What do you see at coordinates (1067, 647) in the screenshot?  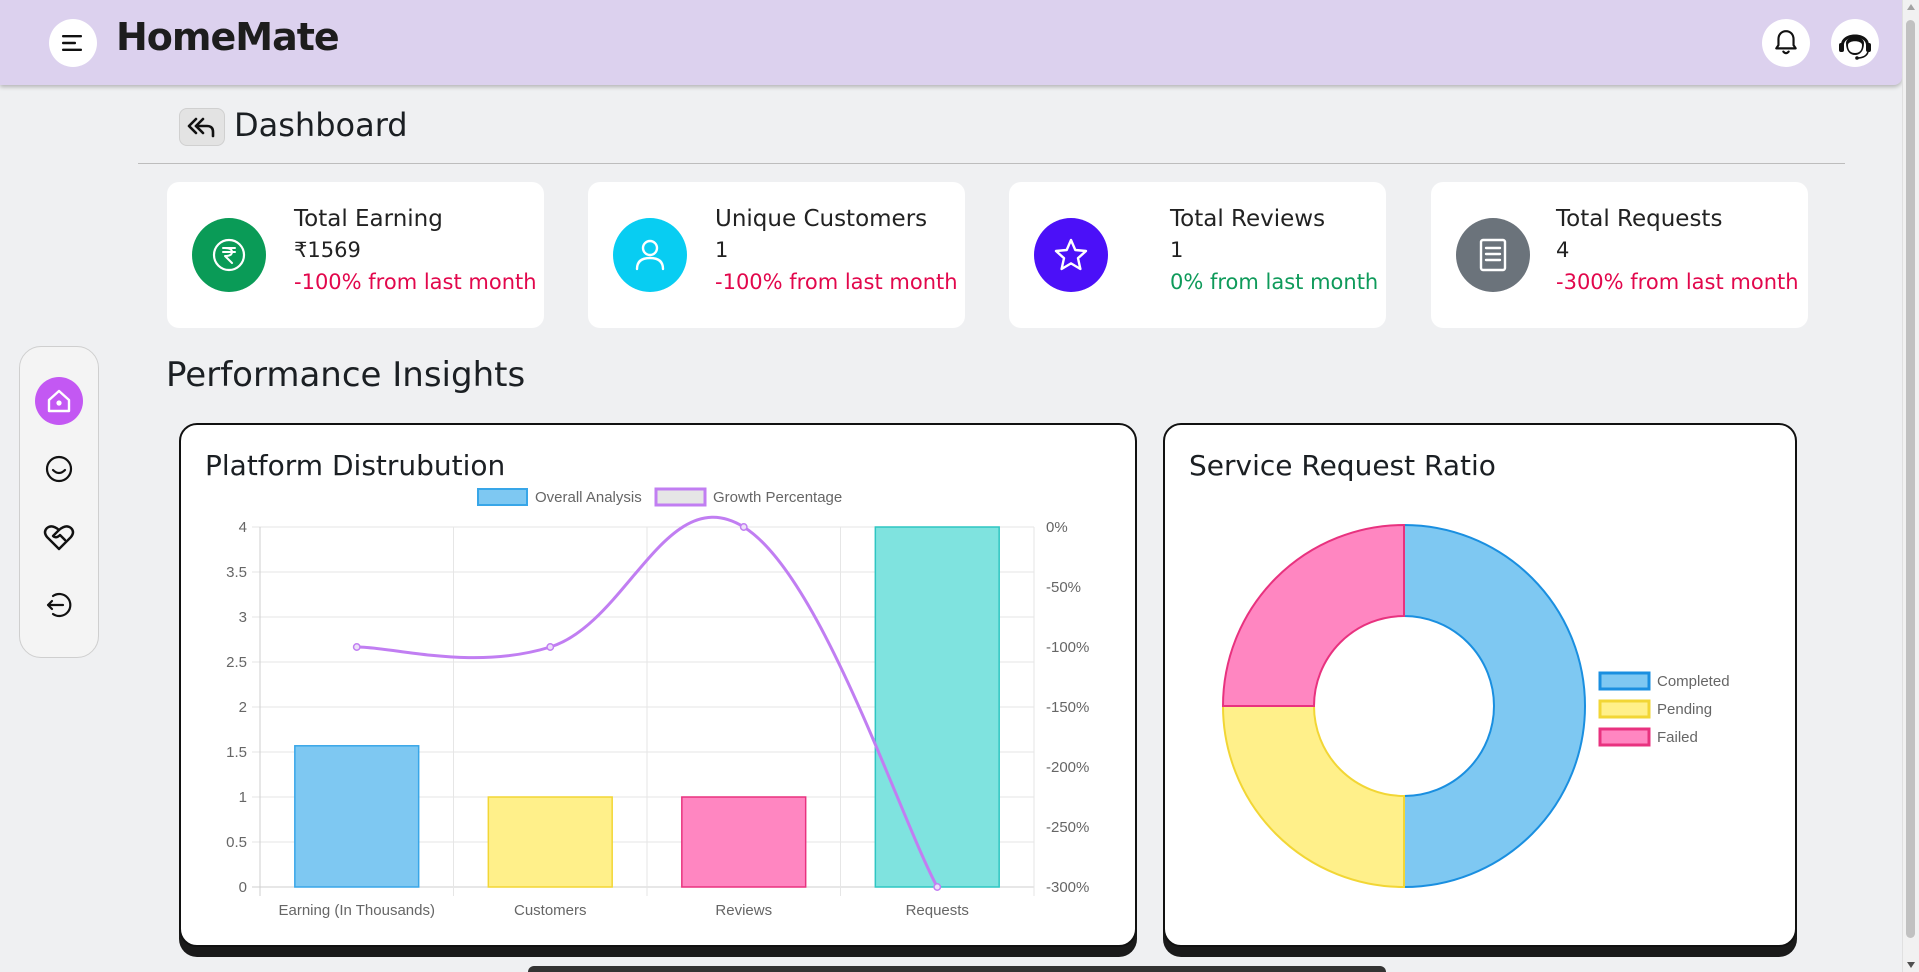 I see `y2-tick-label: -100%` at bounding box center [1067, 647].